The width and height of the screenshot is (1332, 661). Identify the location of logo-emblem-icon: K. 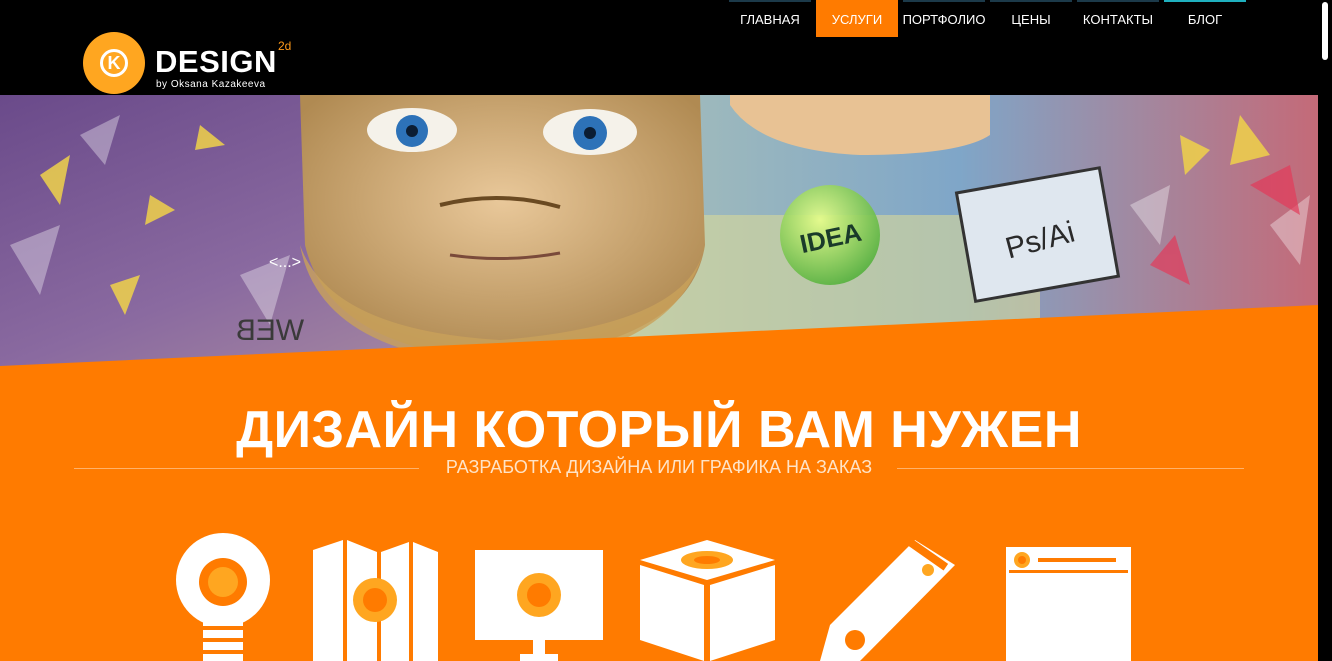
(114, 63).